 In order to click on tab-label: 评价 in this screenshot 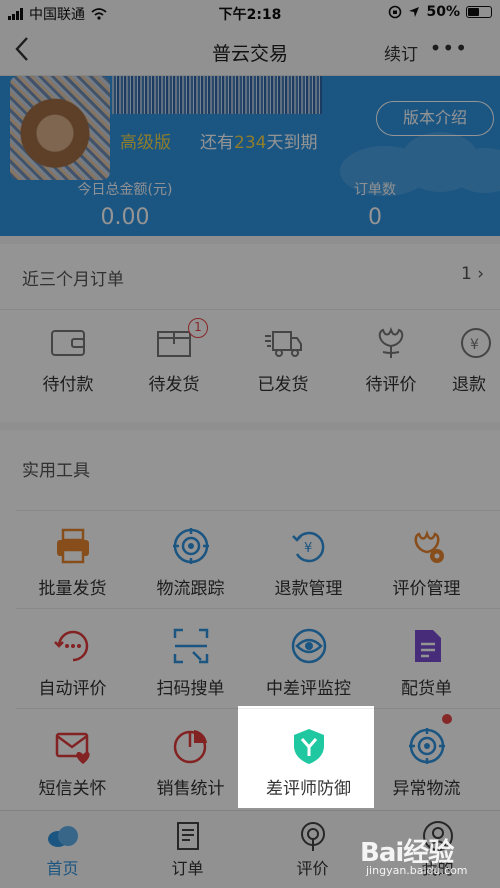, I will do `click(312, 868)`.